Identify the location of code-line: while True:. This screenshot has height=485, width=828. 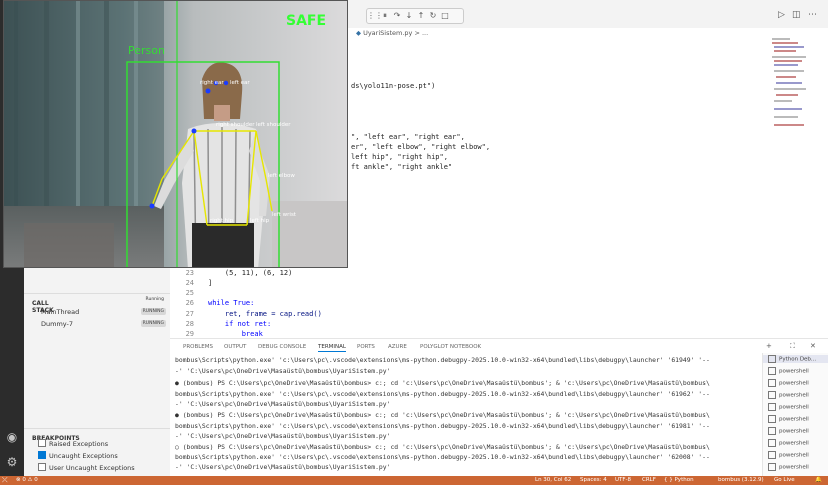
(231, 303).